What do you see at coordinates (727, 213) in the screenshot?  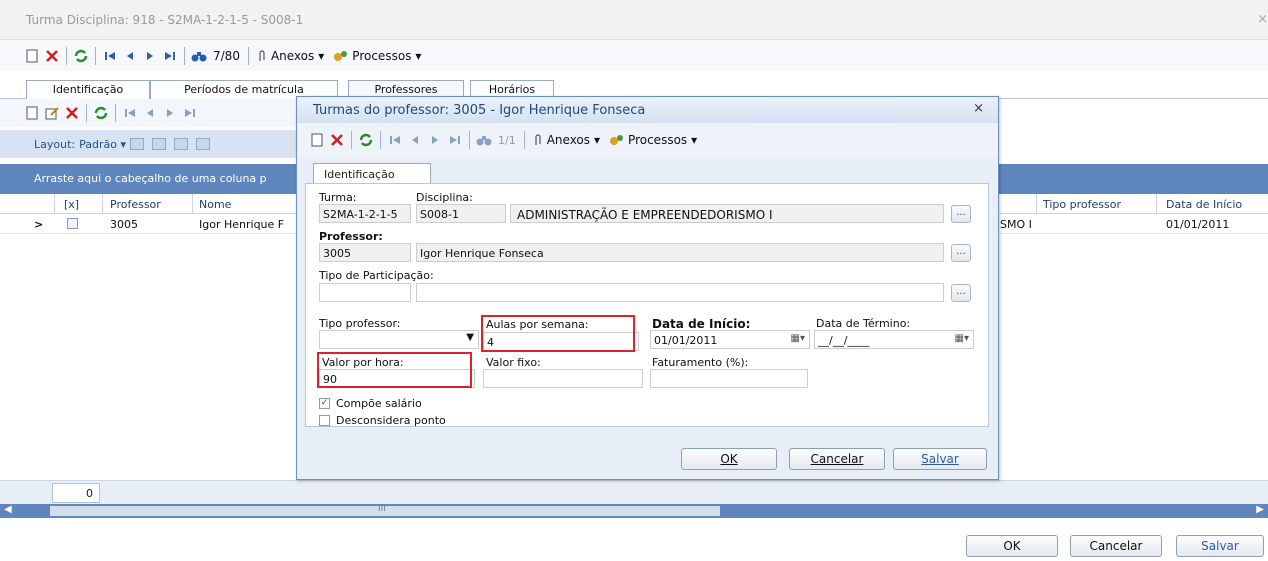 I see `disciplina-name-field: ADMINISTRAÇÃO E EMPREENDEDORISMO I` at bounding box center [727, 213].